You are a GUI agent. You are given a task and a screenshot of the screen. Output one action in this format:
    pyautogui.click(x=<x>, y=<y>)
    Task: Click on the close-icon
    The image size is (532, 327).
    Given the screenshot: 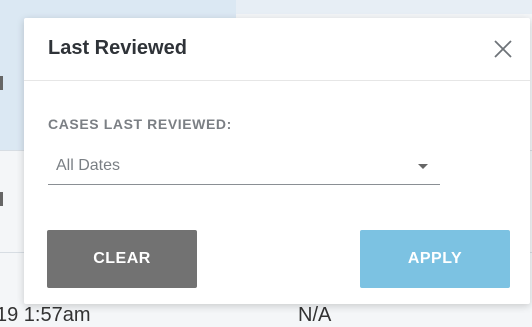 What is the action you would take?
    pyautogui.click(x=503, y=49)
    